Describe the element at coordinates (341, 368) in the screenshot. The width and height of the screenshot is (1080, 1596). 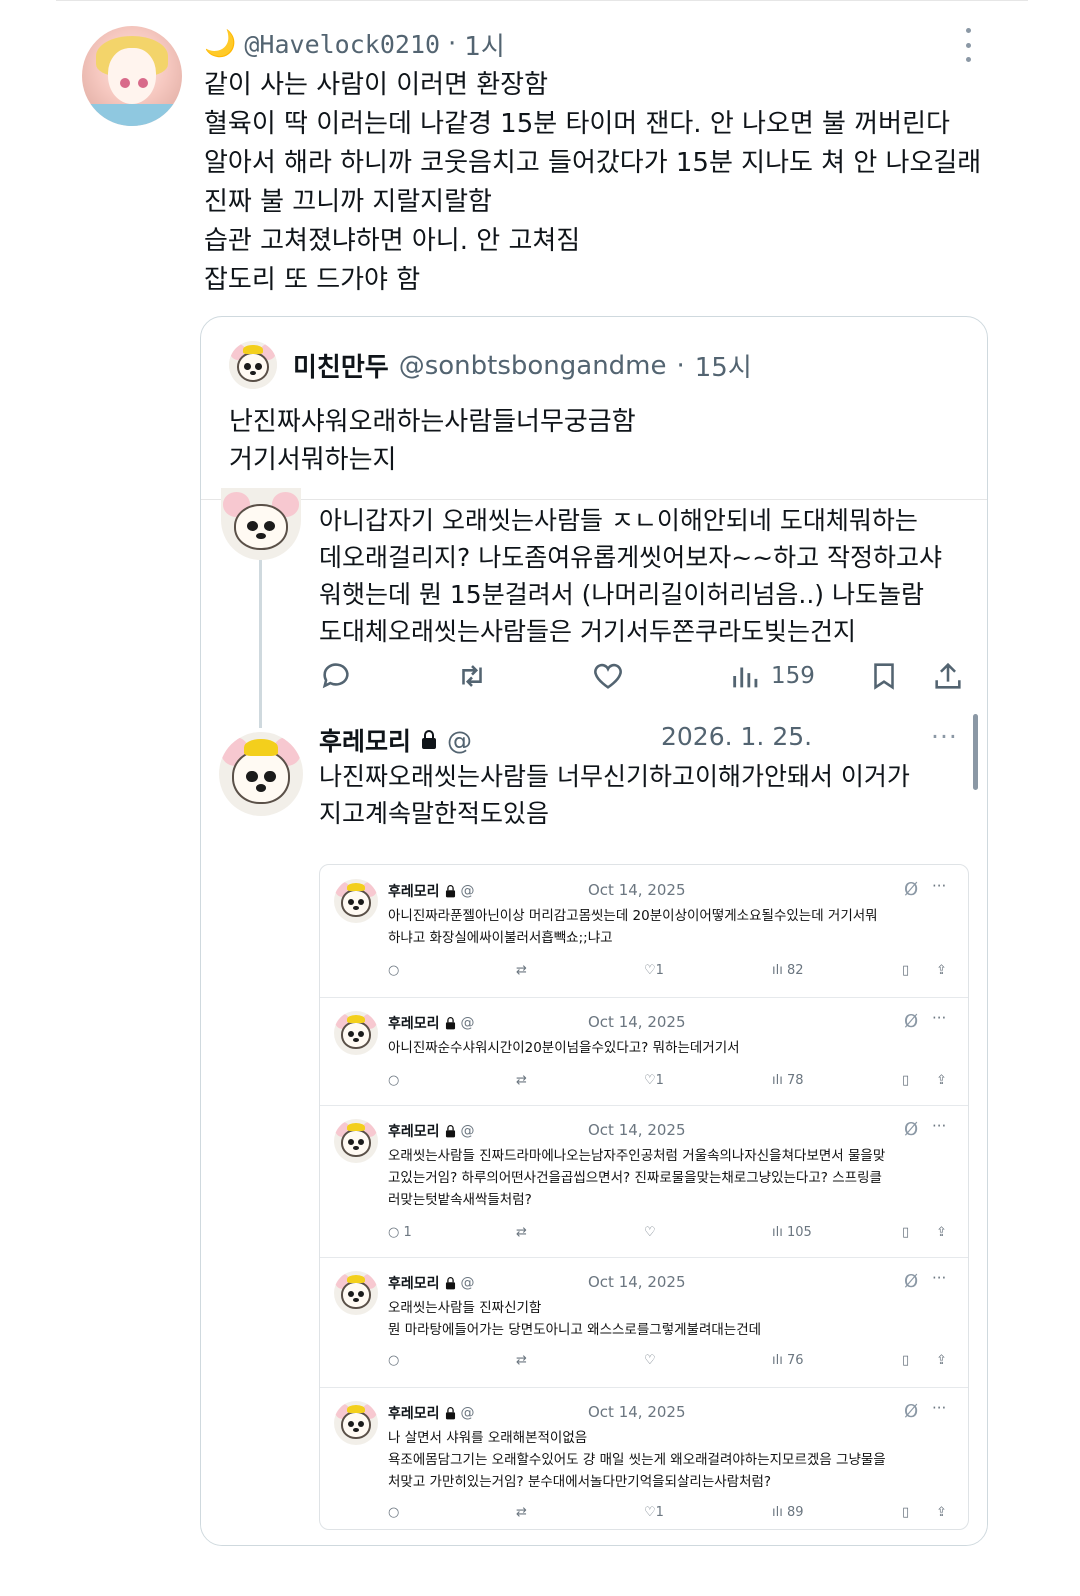
I see `quoted-name: 미친만두` at that location.